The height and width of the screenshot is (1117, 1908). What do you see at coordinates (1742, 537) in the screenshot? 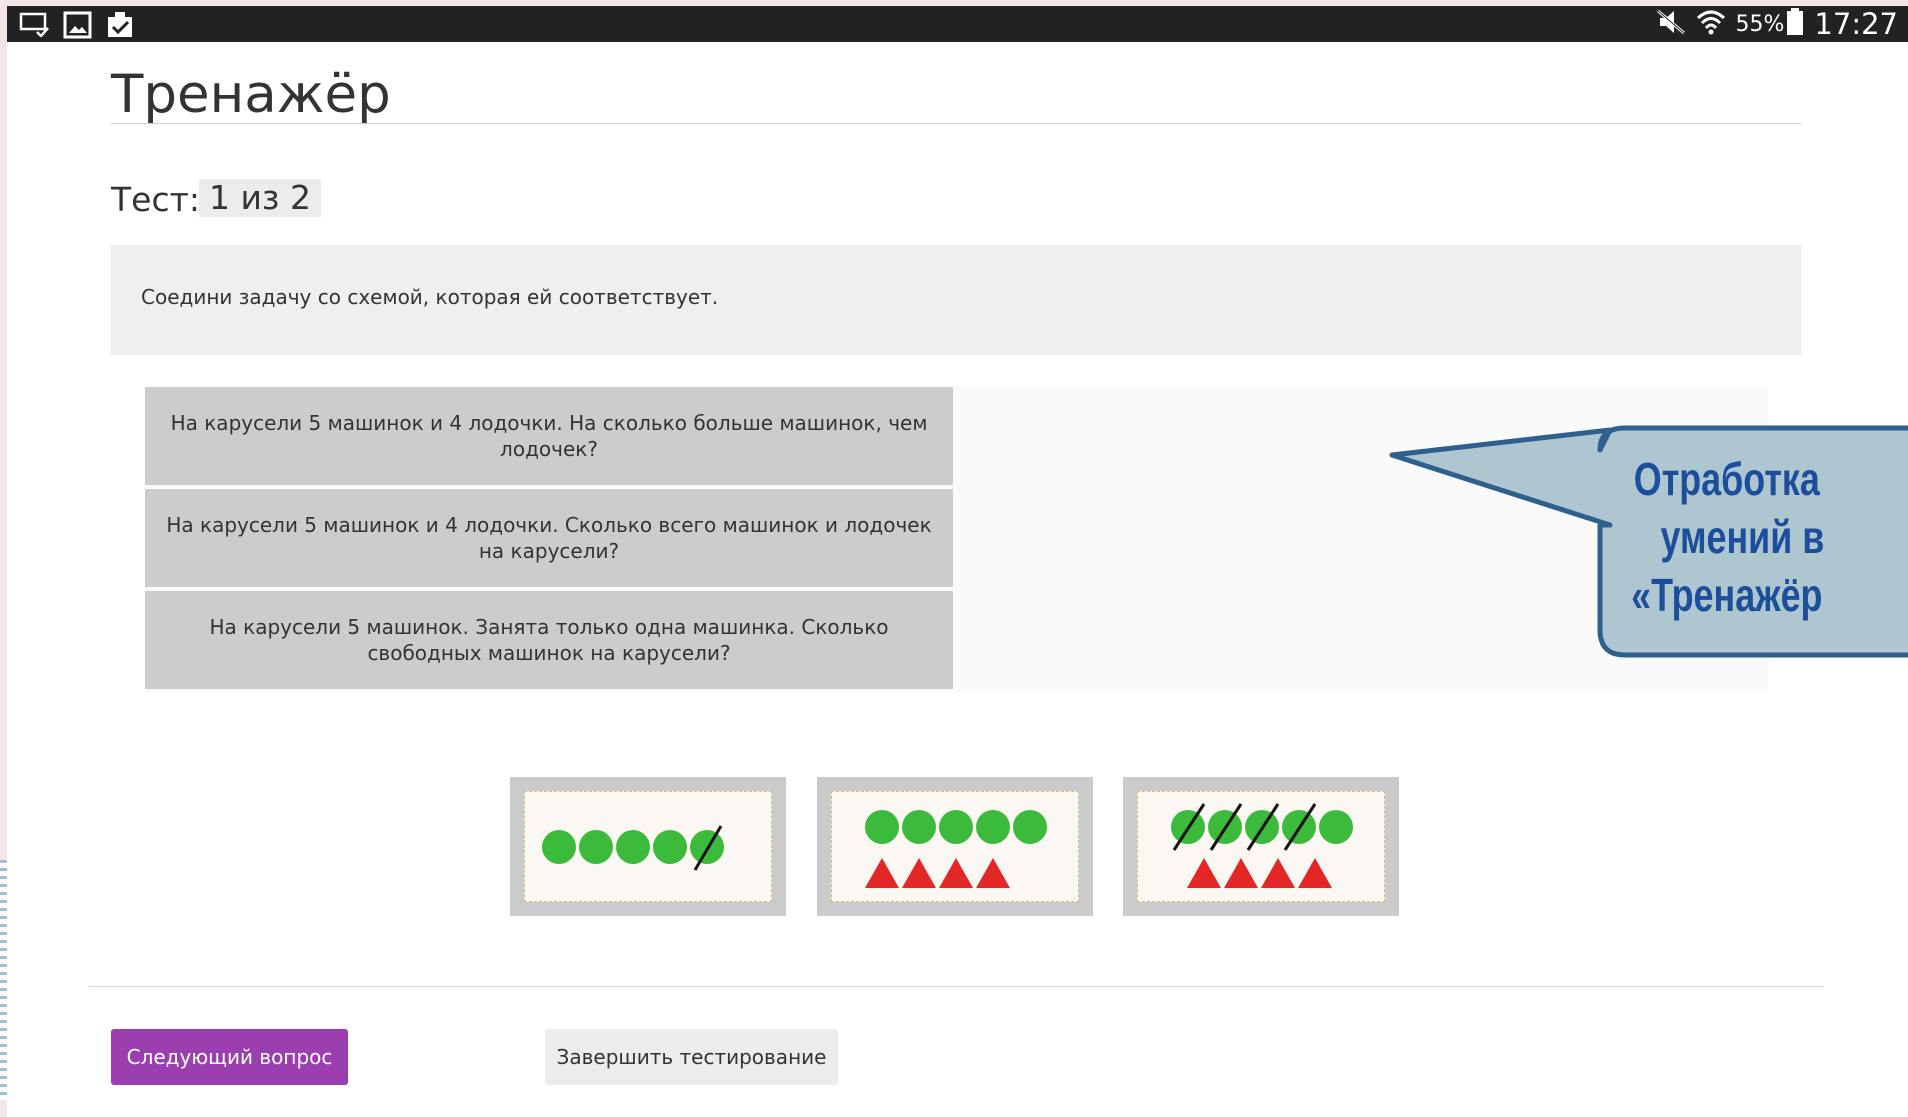
I see `callout-line: умений в` at bounding box center [1742, 537].